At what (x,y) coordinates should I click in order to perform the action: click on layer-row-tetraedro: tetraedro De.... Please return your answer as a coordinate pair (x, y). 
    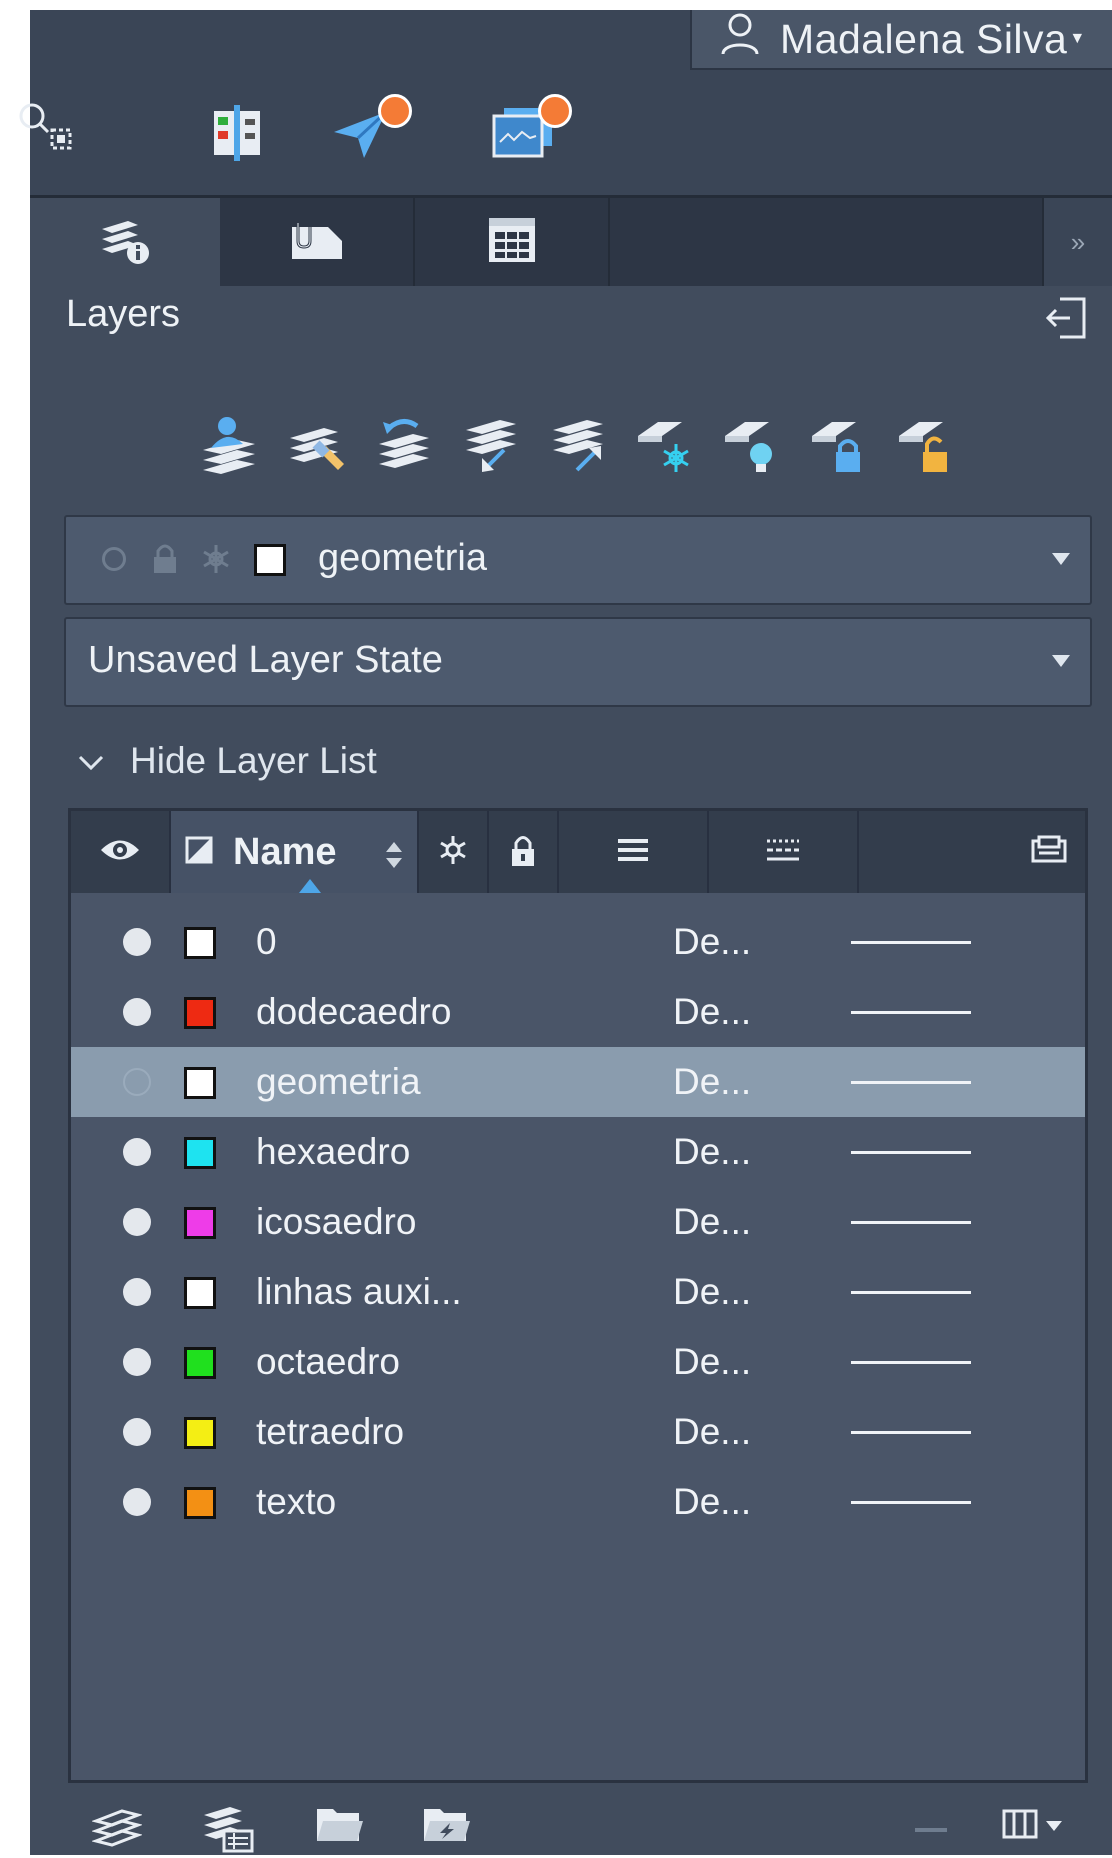
    Looking at the image, I should click on (578, 1432).